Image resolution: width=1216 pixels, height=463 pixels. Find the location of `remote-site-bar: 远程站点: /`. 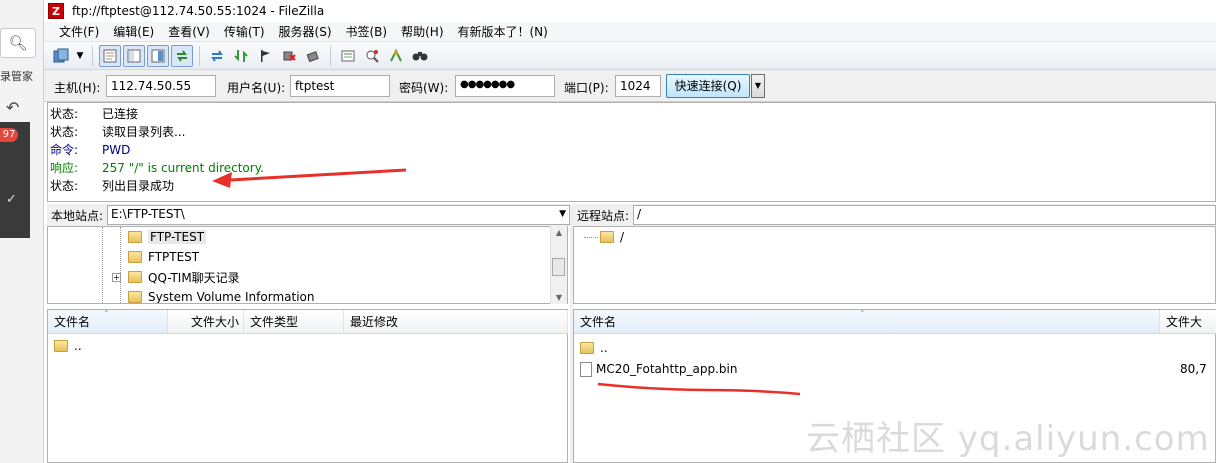

remote-site-bar: 远程站点: / is located at coordinates (894, 215).